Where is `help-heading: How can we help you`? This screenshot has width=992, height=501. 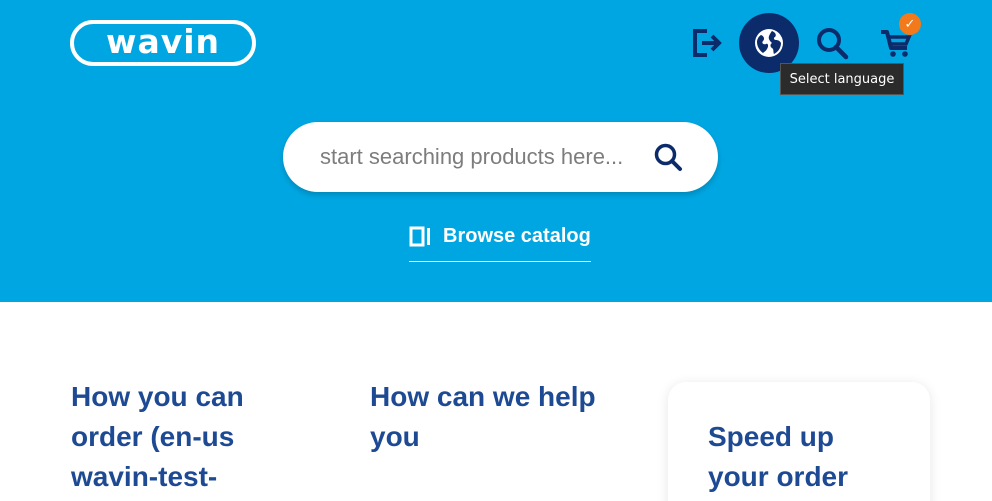 help-heading: How can we help you is located at coordinates (483, 416).